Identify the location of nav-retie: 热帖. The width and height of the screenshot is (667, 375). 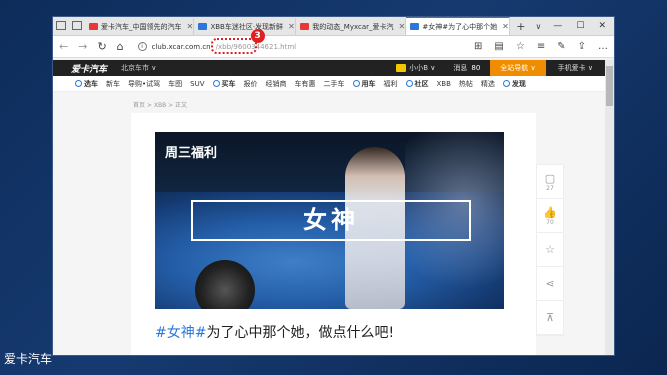
(466, 84).